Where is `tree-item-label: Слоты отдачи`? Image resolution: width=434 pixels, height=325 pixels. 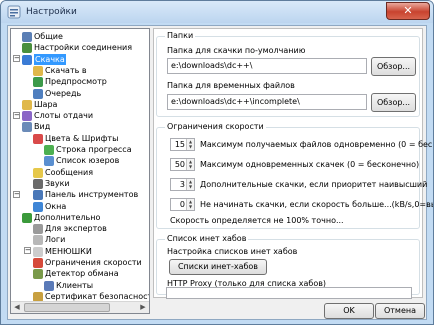
tree-item-label: Слоты отдачи is located at coordinates (64, 116).